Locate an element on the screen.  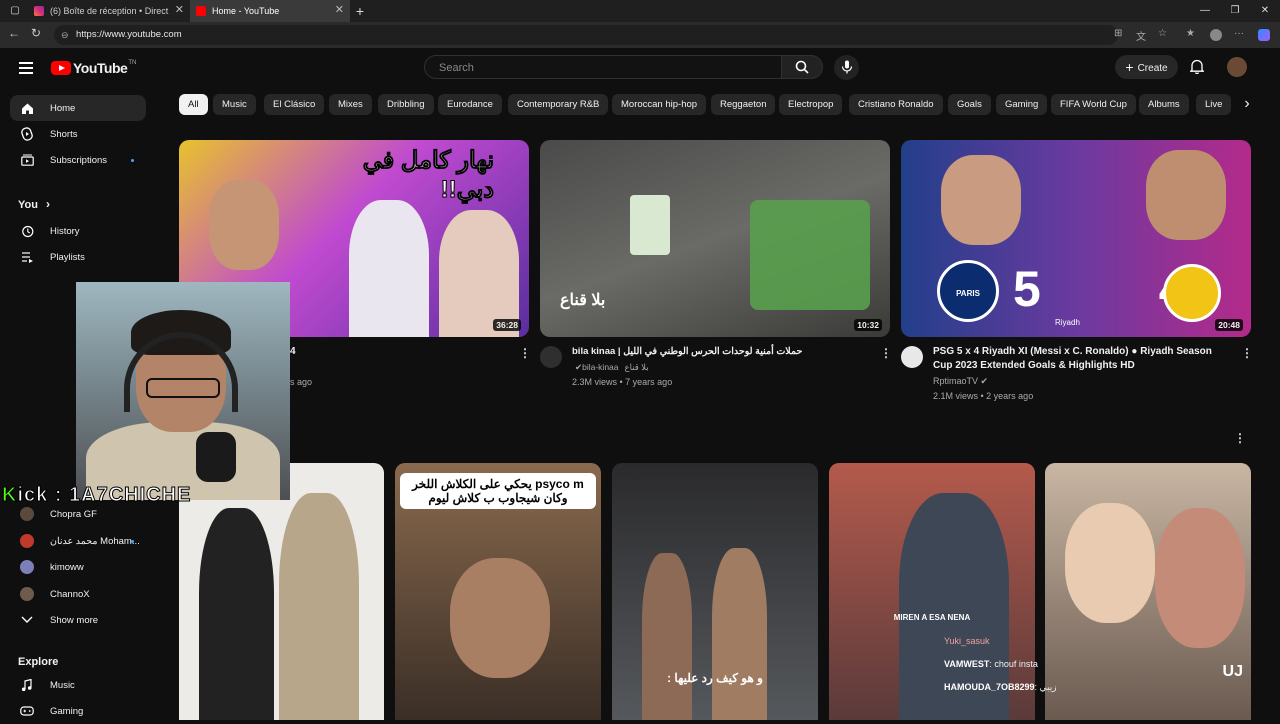
chat-message: : زيبي is located at coordinates (1045, 687).